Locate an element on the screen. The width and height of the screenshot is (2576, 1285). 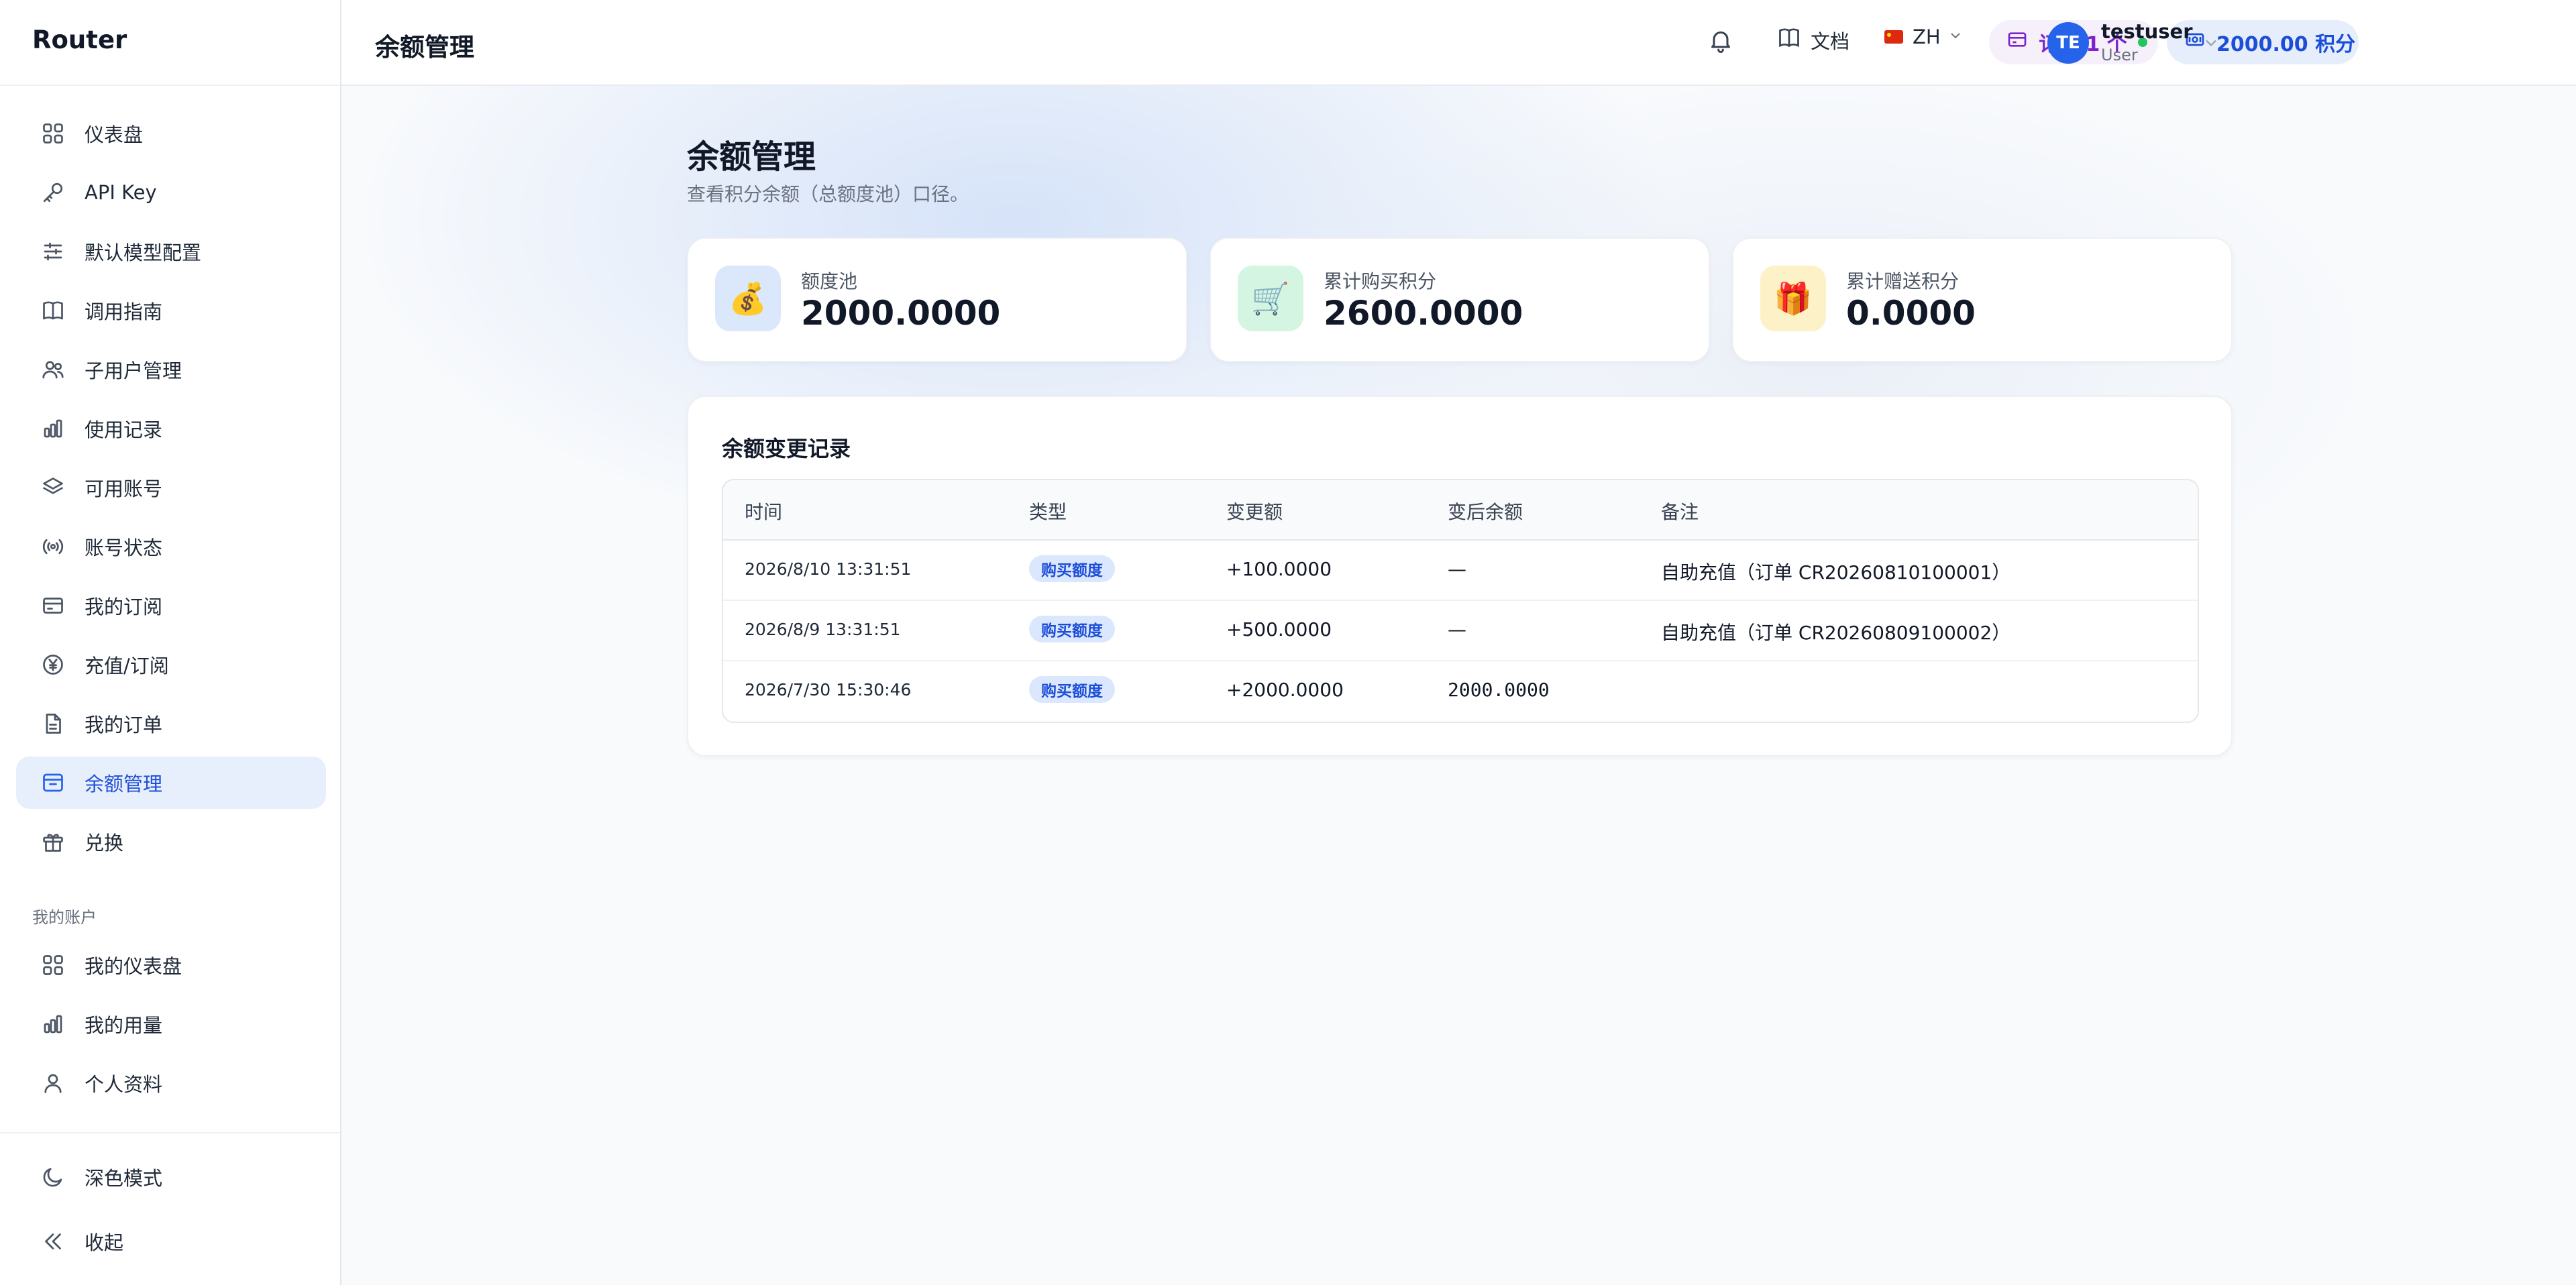
collapse-sidebar-button: 收起 is located at coordinates (171, 1241).